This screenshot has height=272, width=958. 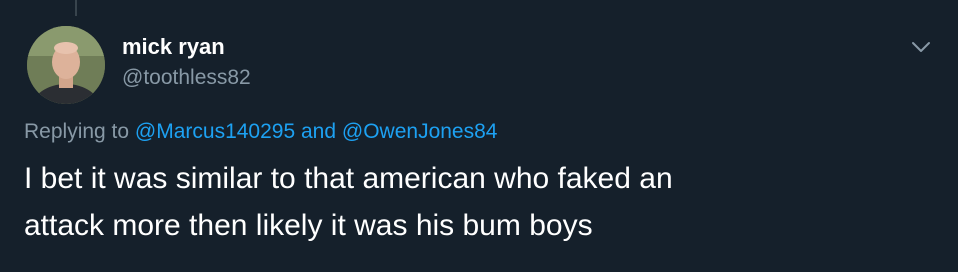 I want to click on mention-link-owen: @OwenJones84, so click(x=420, y=131).